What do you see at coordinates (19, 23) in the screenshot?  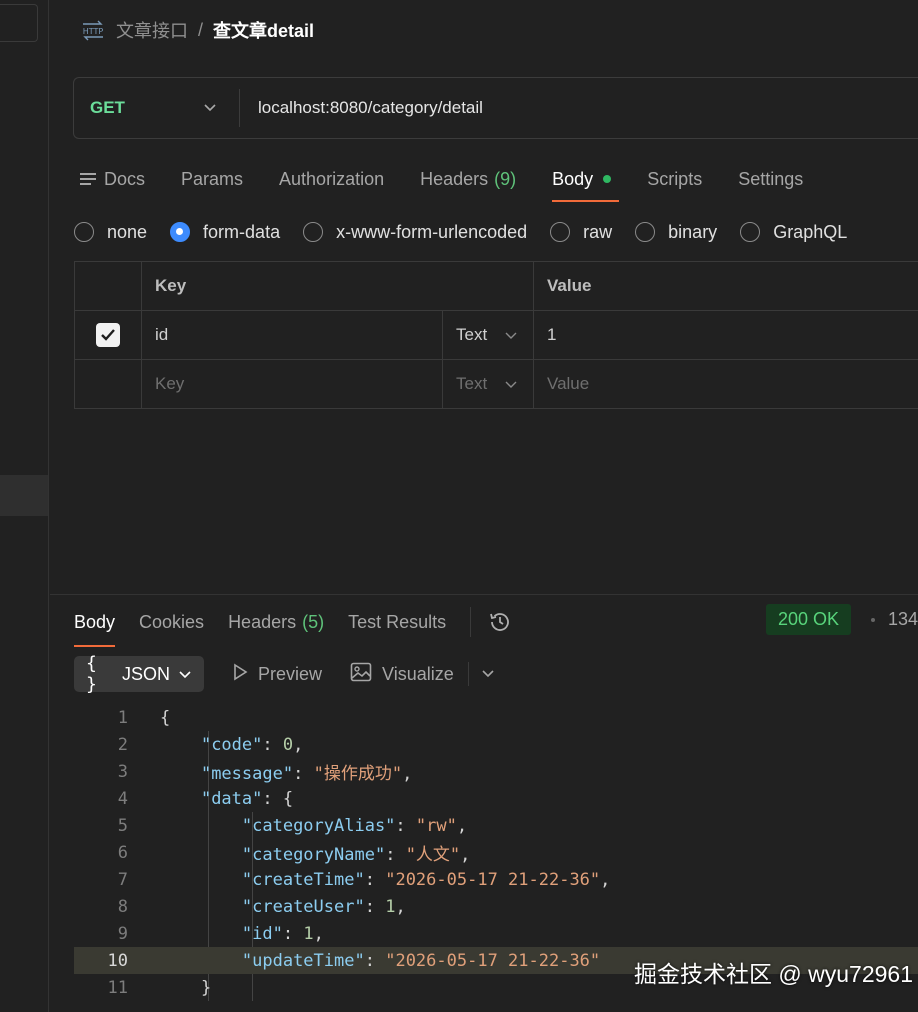 I see `sidebar-top-box` at bounding box center [19, 23].